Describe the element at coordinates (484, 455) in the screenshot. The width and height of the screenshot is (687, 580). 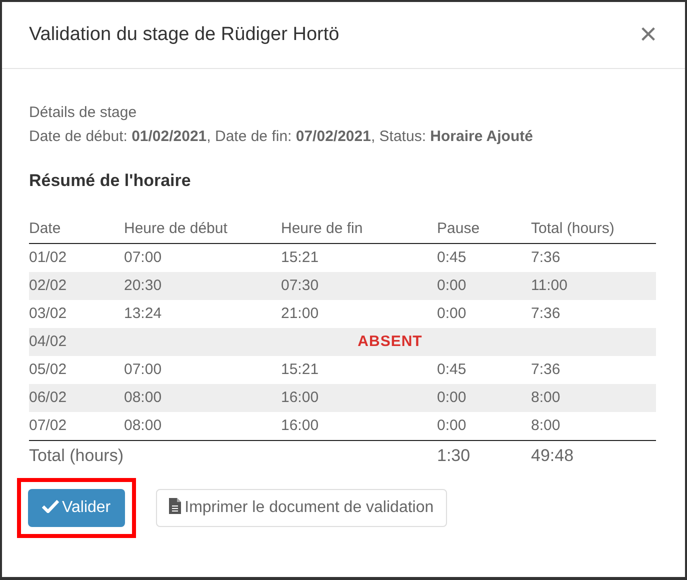
I see `total-pause: 1:30` at that location.